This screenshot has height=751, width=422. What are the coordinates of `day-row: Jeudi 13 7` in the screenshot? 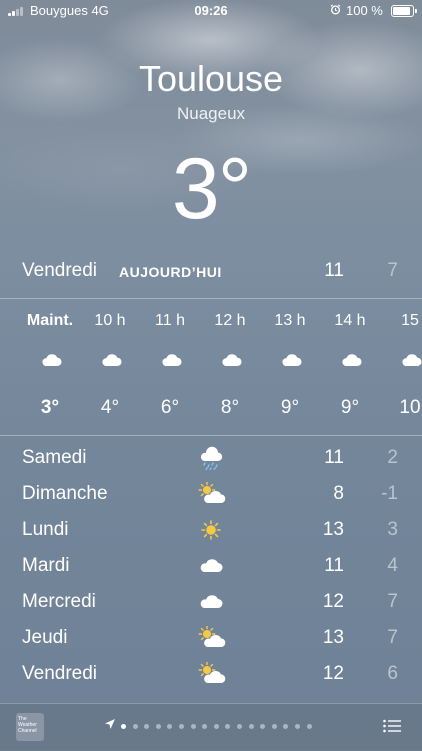 It's located at (211, 638).